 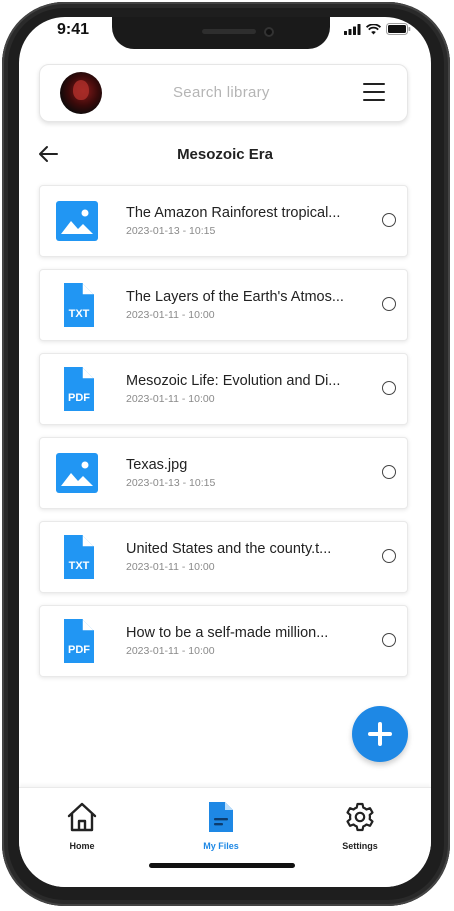 I want to click on notch, so click(x=221, y=33).